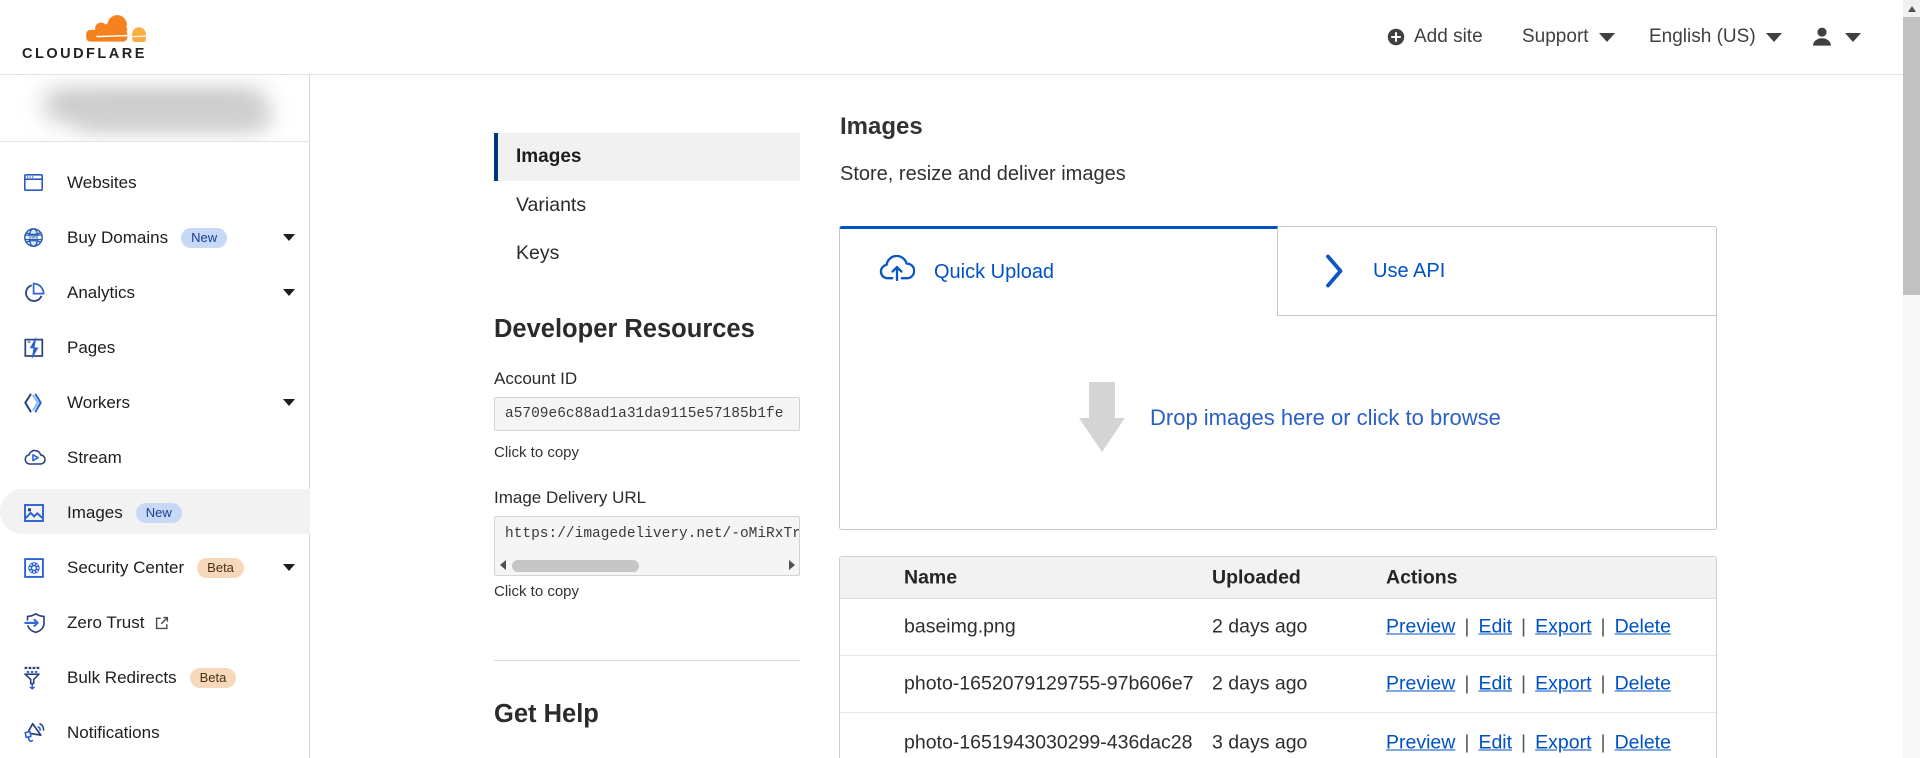 The image size is (1920, 758). What do you see at coordinates (84, 53) in the screenshot?
I see `svg-text: CLOUDFLARE` at bounding box center [84, 53].